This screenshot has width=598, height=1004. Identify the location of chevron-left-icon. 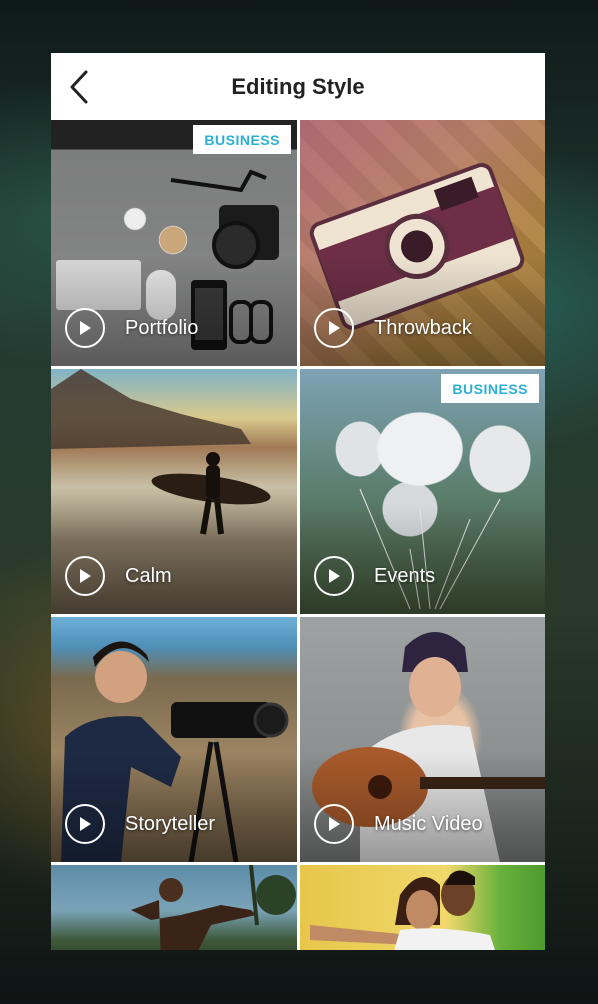
(79, 87).